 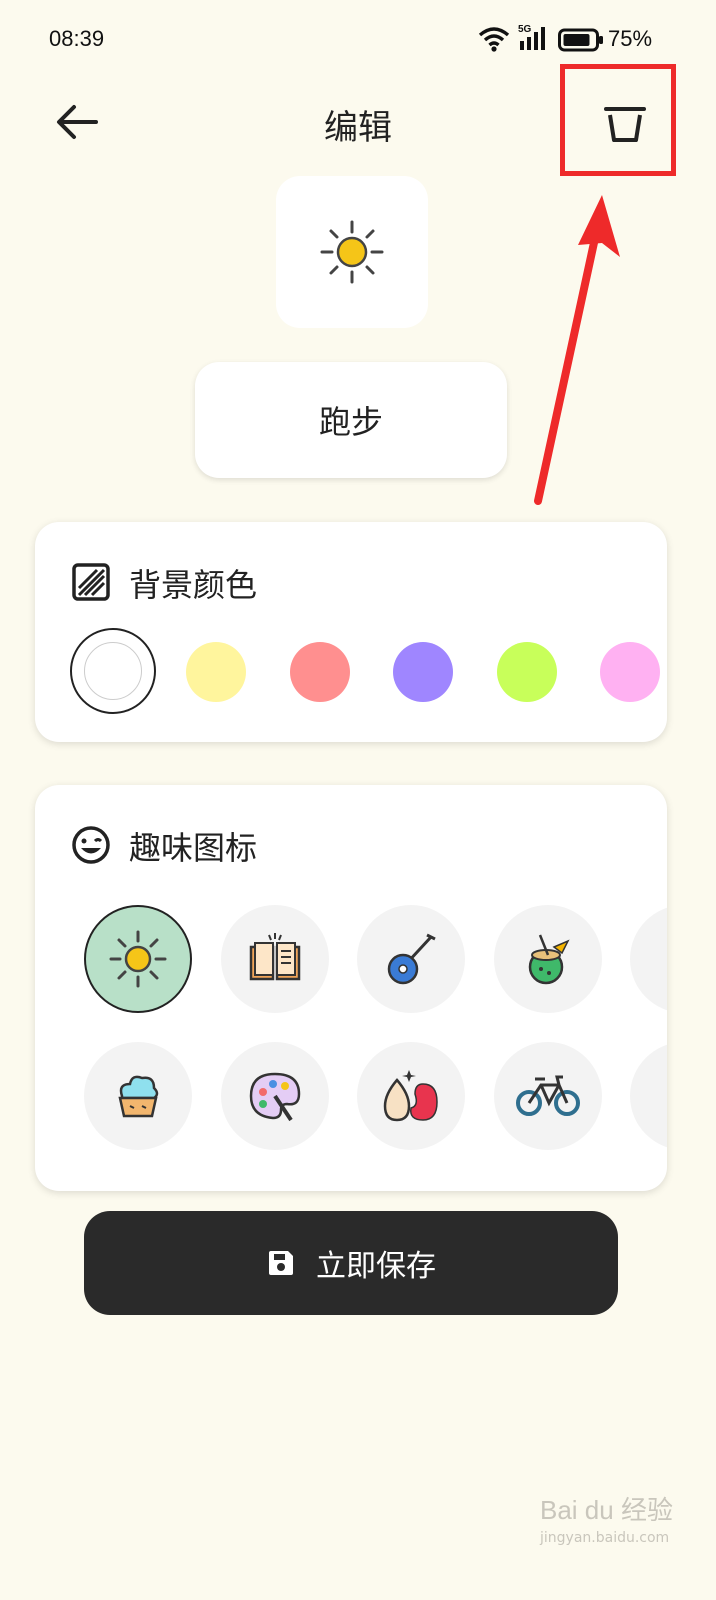 What do you see at coordinates (535, 38) in the screenshot?
I see `cellular-signal-icon: 5G` at bounding box center [535, 38].